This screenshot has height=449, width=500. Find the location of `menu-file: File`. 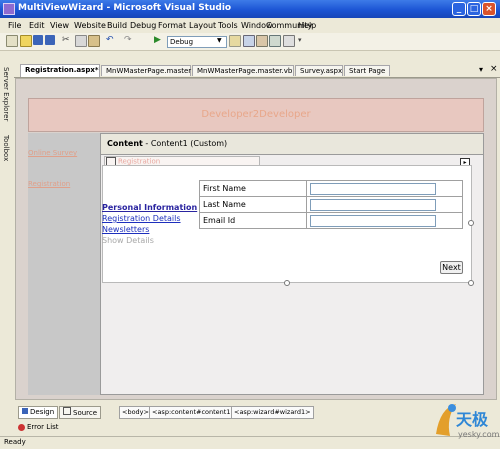

menu-file: File is located at coordinates (14, 25).